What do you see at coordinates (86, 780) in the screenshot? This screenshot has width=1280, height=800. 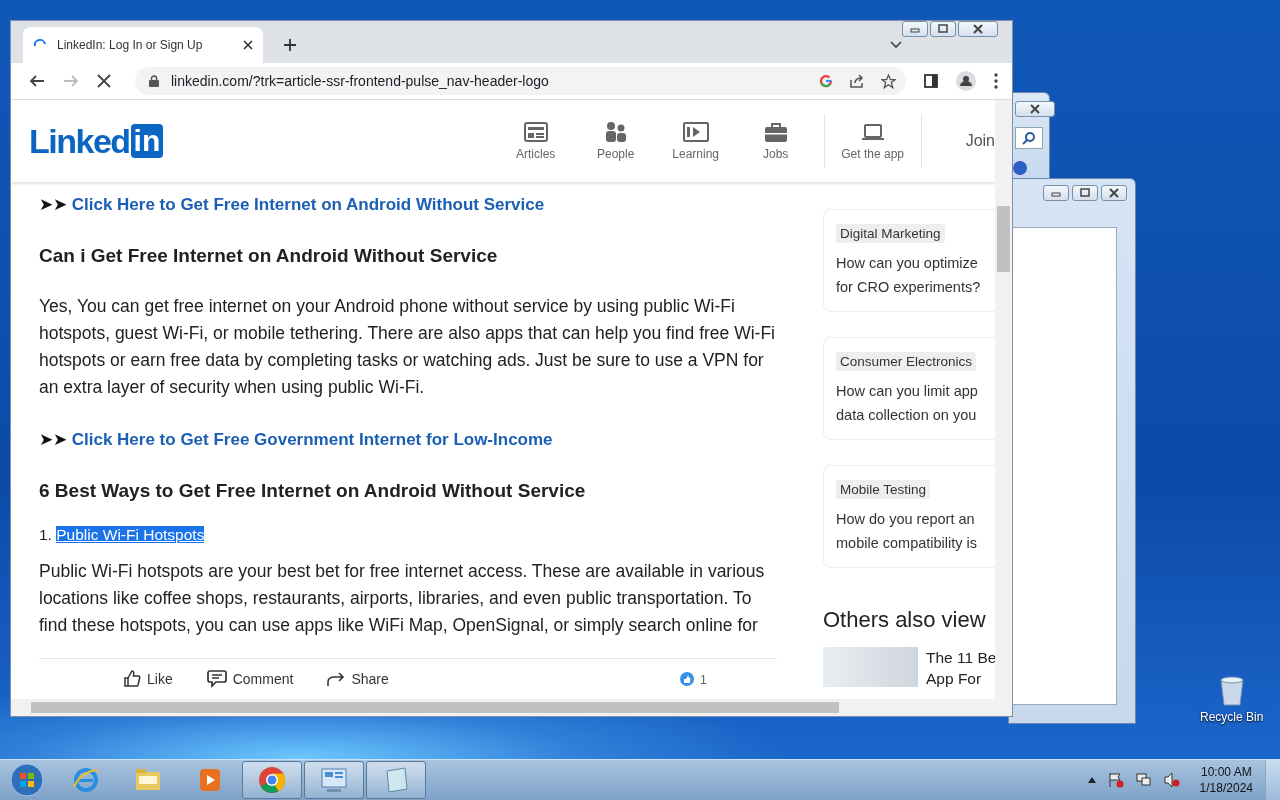 I see `e-logo-icon` at bounding box center [86, 780].